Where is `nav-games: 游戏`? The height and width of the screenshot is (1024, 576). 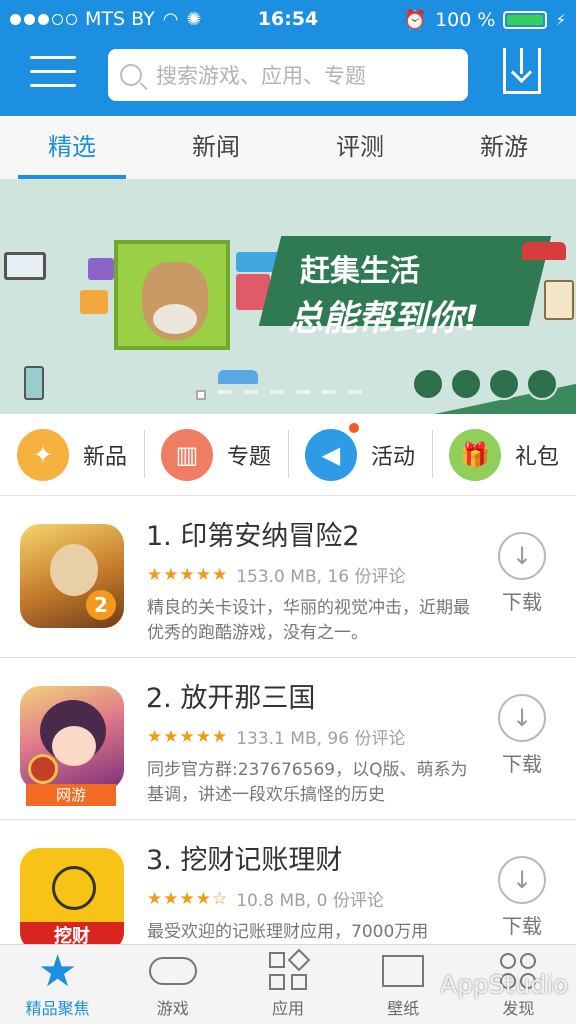 nav-games: 游戏 is located at coordinates (172, 984).